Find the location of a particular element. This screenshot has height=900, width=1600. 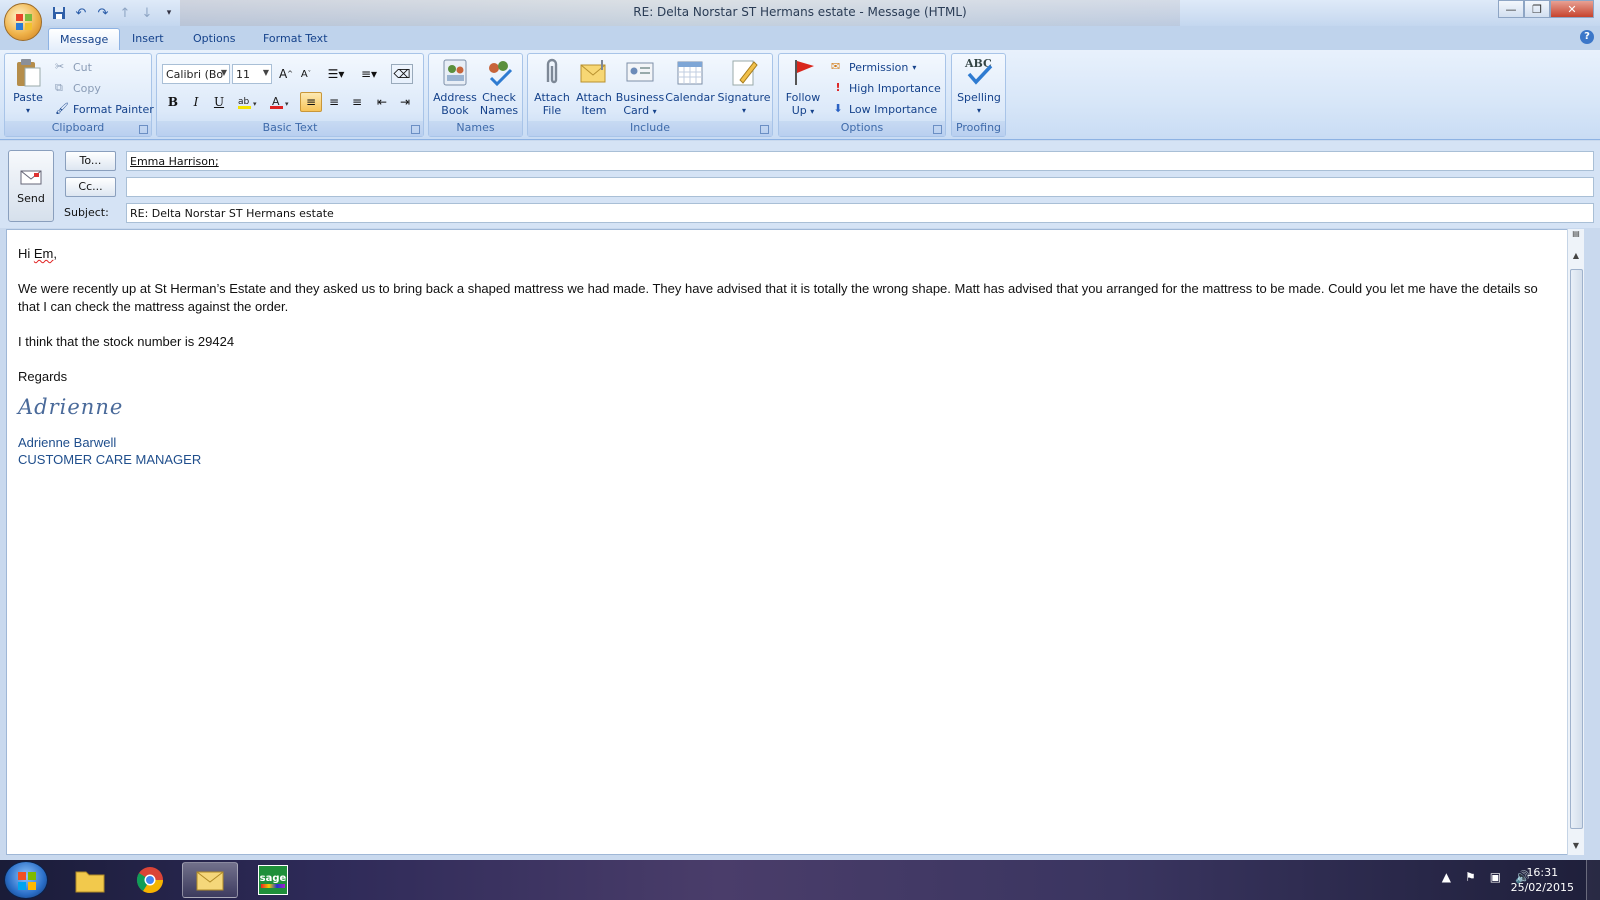

format-painter-button: 🖌 Format Painter is located at coordinates (104, 109).